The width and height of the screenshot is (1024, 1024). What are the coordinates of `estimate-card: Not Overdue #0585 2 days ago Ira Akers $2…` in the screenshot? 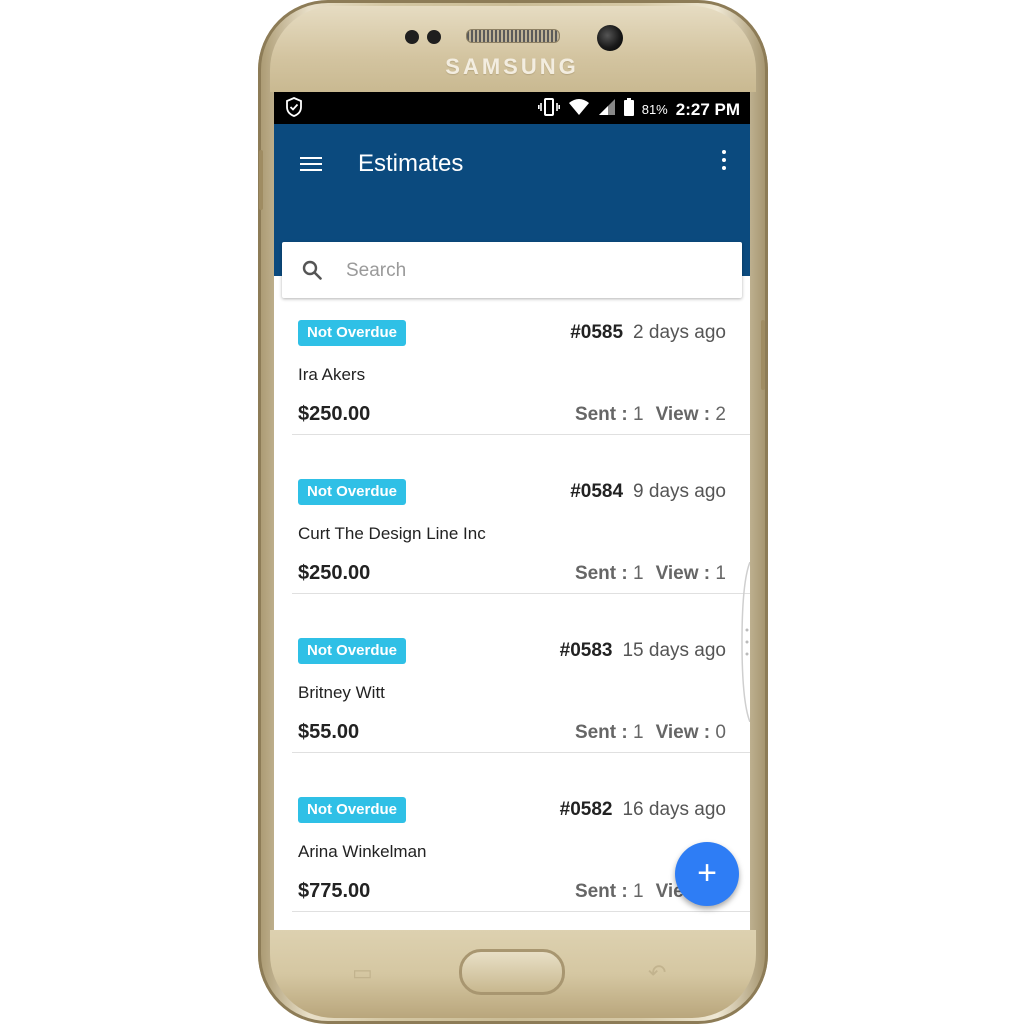 It's located at (521, 355).